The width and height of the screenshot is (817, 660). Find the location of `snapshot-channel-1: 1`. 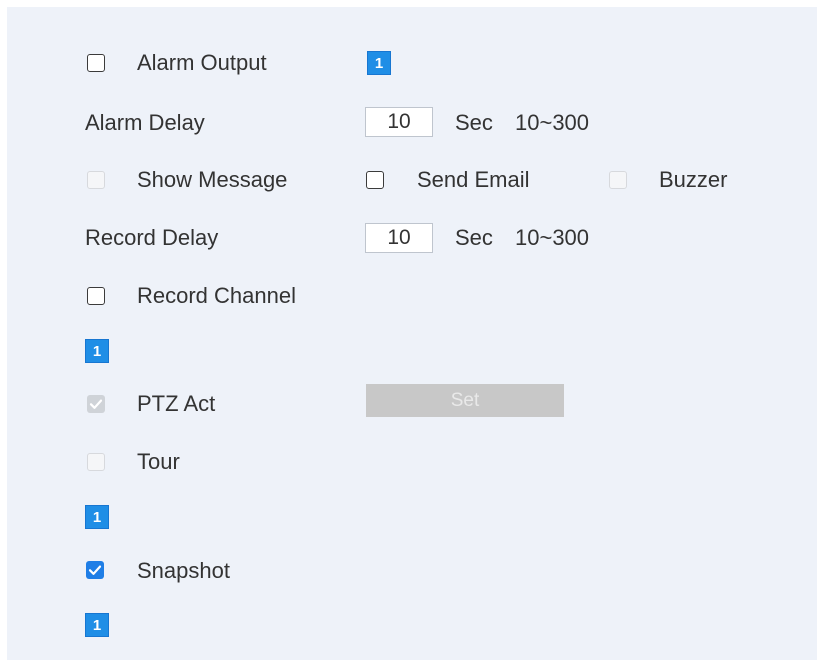

snapshot-channel-1: 1 is located at coordinates (97, 625).